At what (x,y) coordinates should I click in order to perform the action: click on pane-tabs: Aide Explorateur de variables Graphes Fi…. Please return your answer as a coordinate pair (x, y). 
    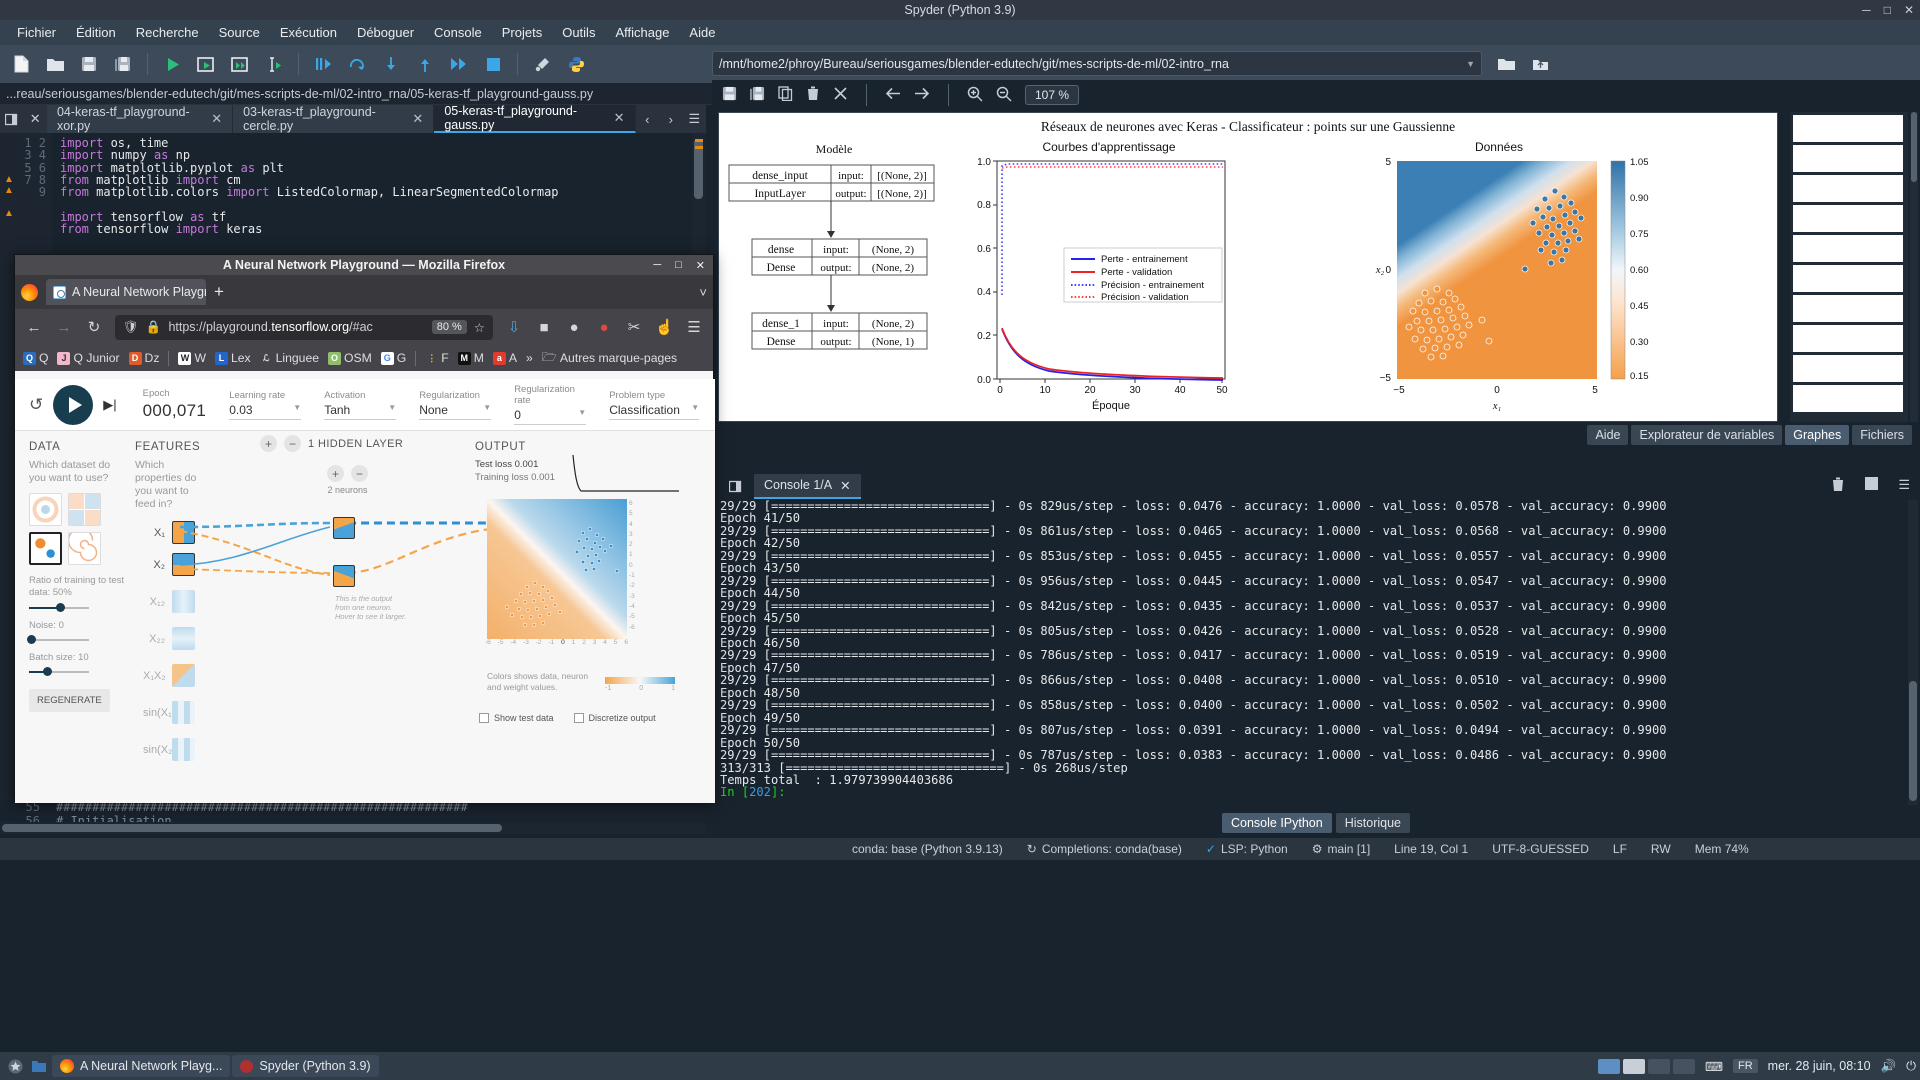
    Looking at the image, I should click on (1749, 435).